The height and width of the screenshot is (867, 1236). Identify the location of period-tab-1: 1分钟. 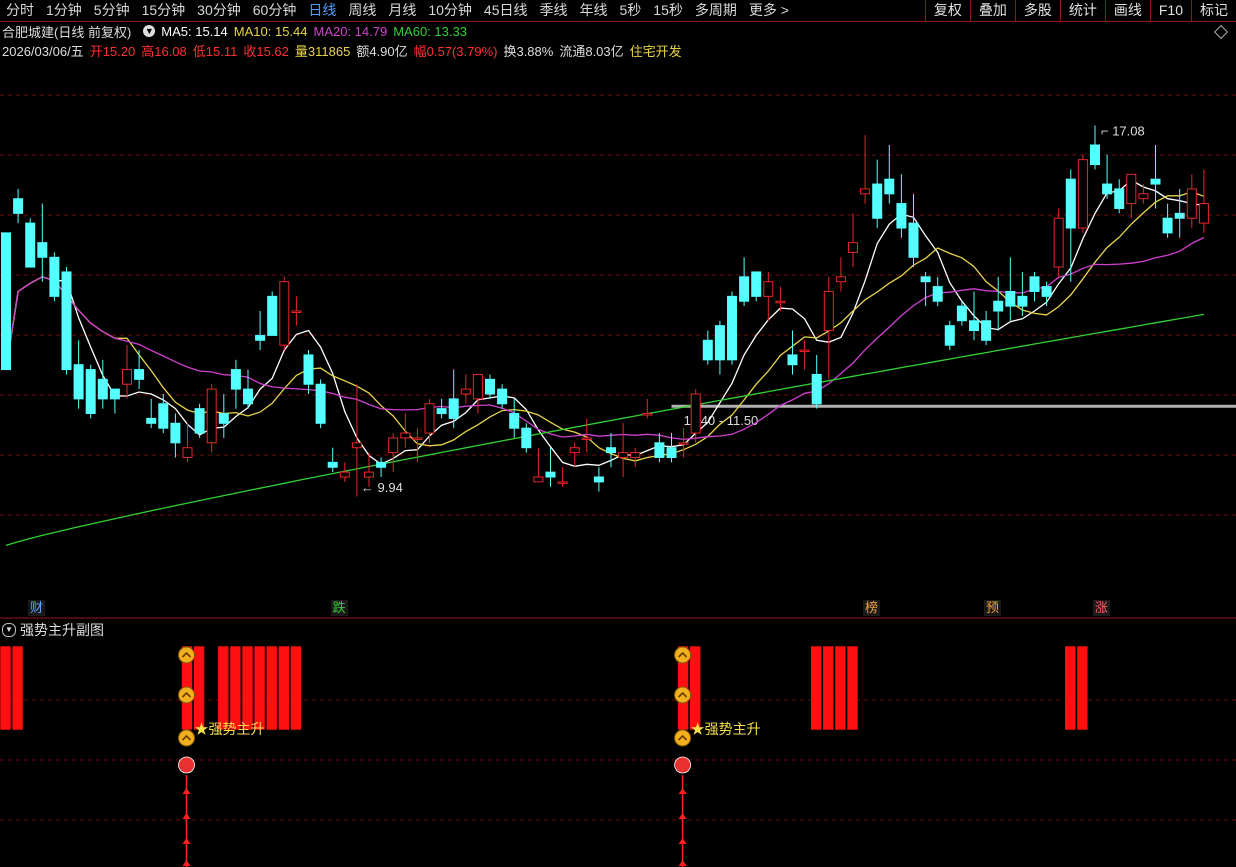
(64, 10).